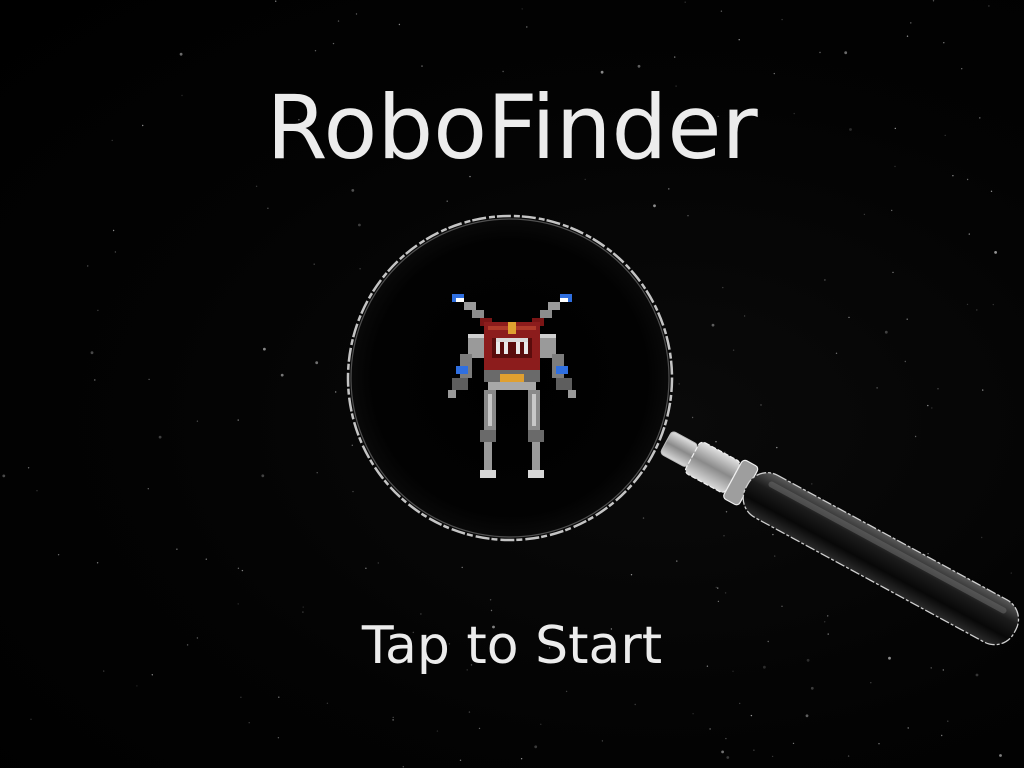  I want to click on robot-sprite-icon, so click(512, 386).